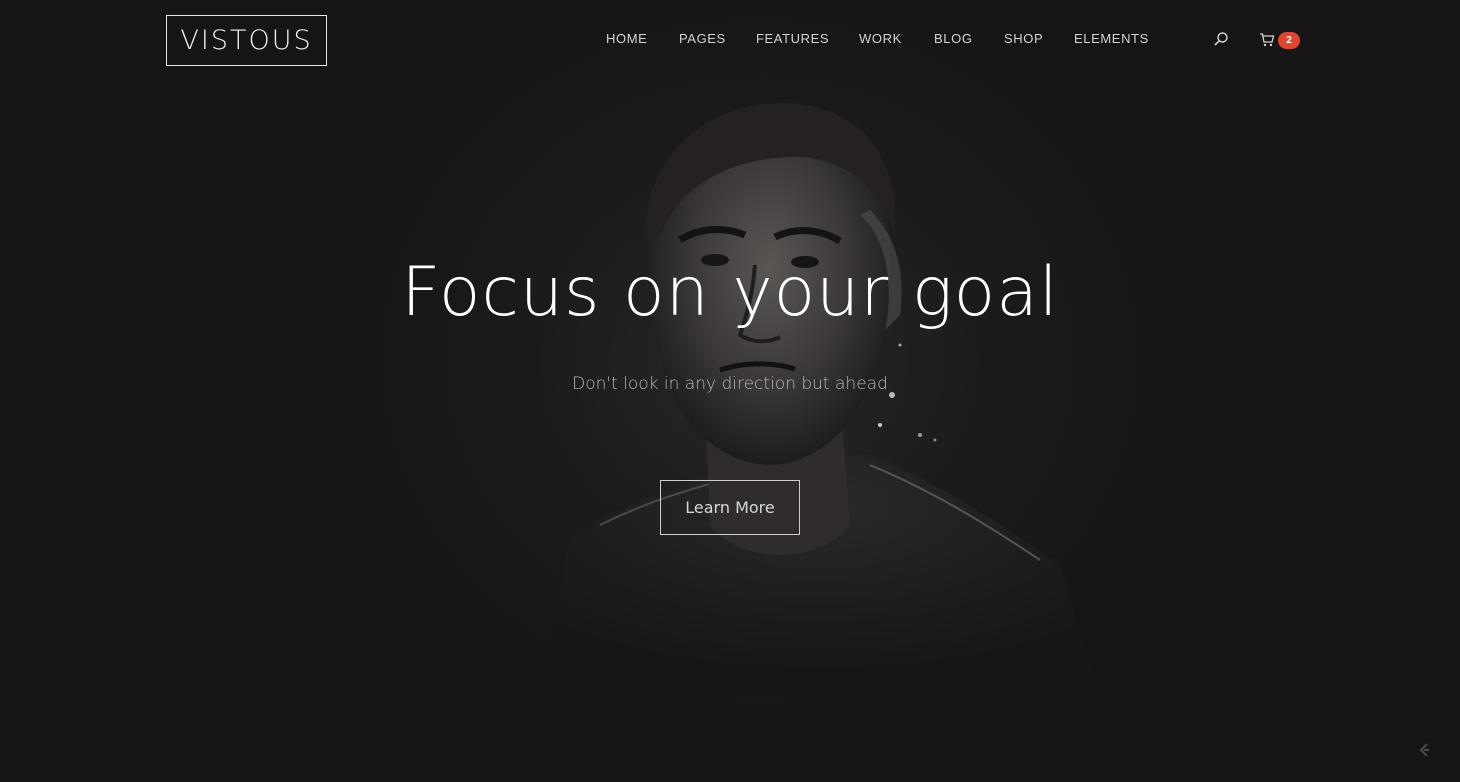 The height and width of the screenshot is (782, 1460). What do you see at coordinates (730, 292) in the screenshot?
I see `hero-headline: Focus on your goal` at bounding box center [730, 292].